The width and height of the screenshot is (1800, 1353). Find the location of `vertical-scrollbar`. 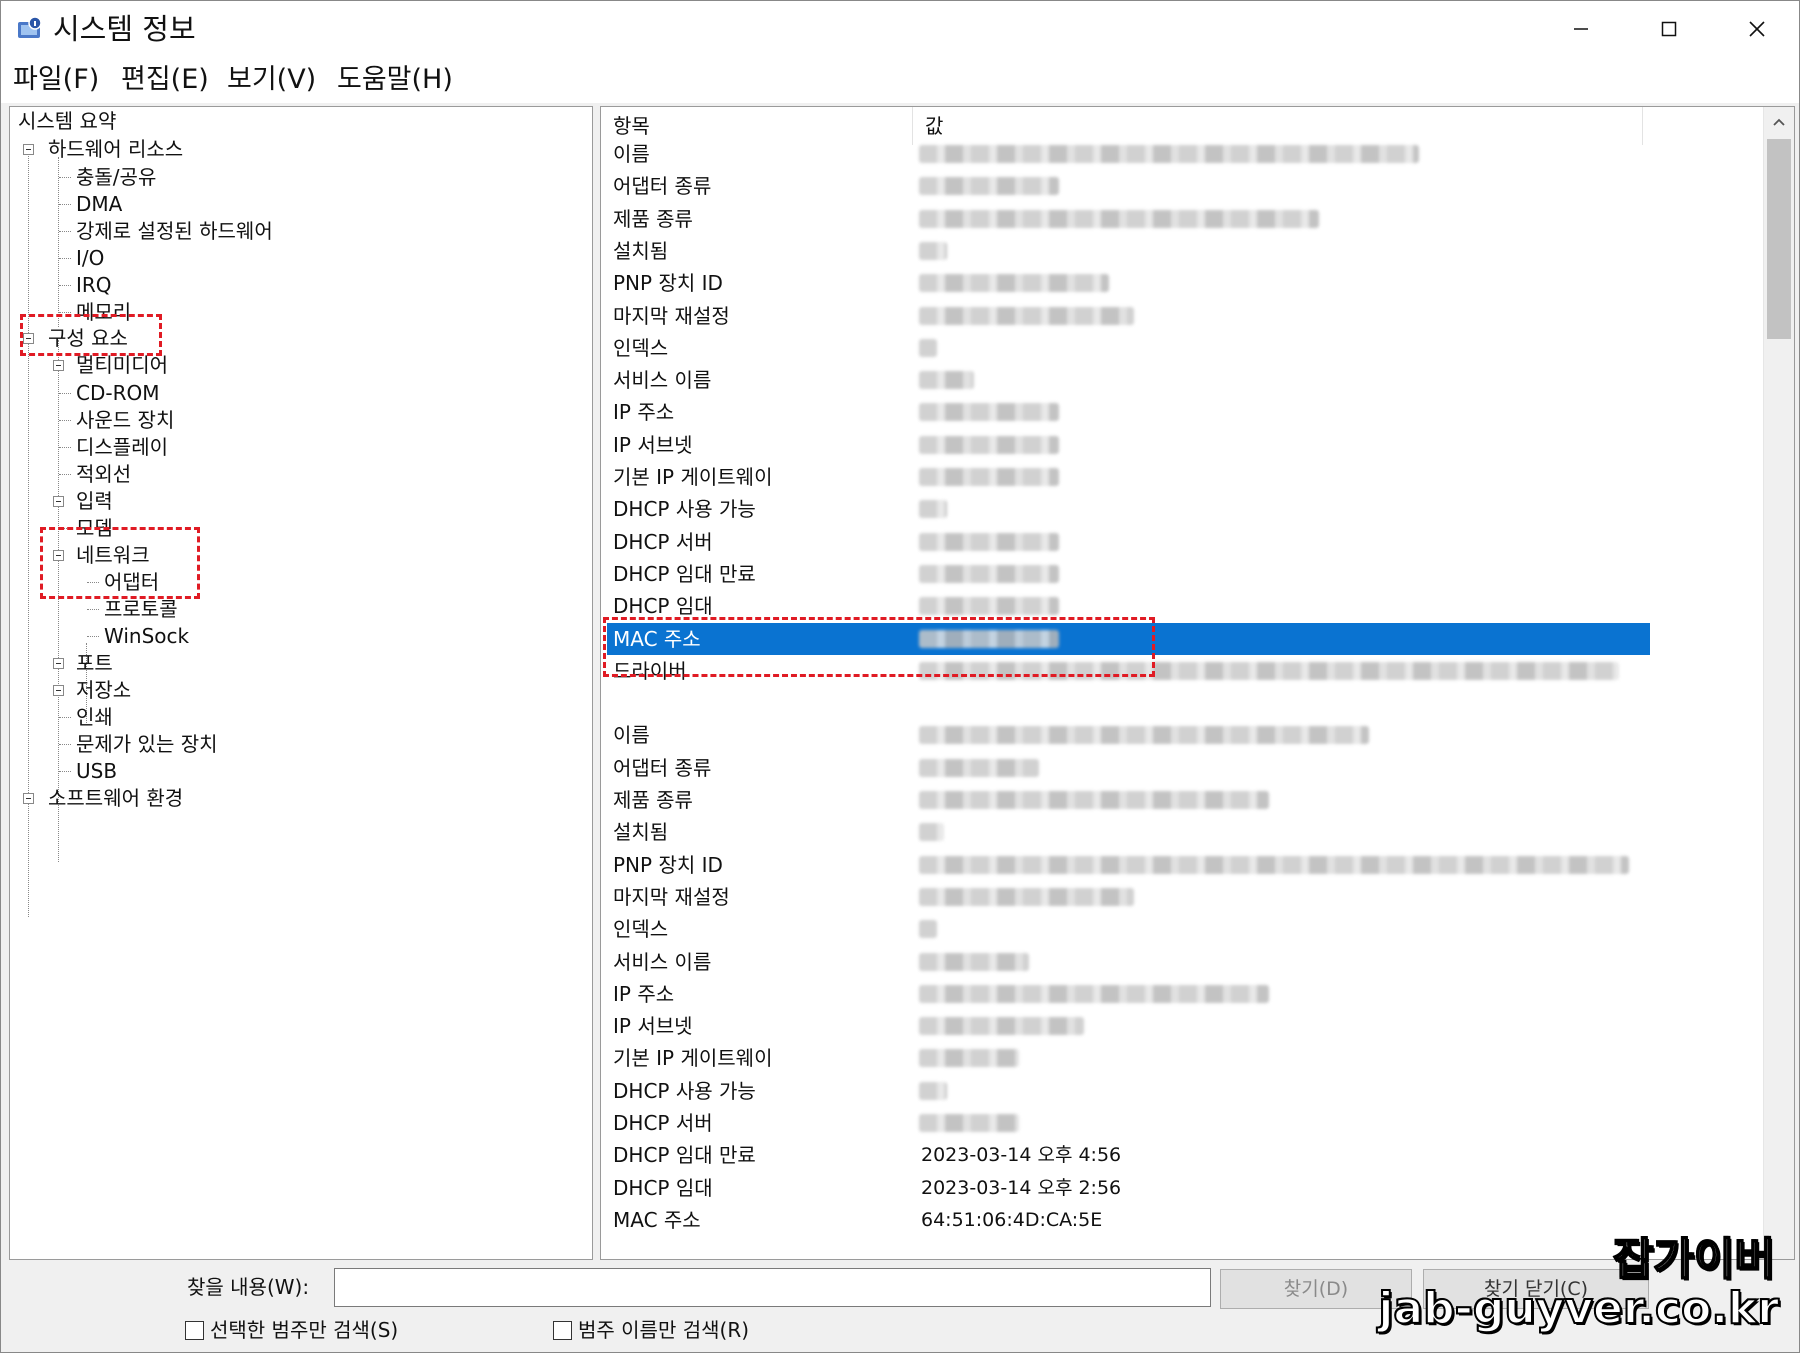

vertical-scrollbar is located at coordinates (1778, 683).